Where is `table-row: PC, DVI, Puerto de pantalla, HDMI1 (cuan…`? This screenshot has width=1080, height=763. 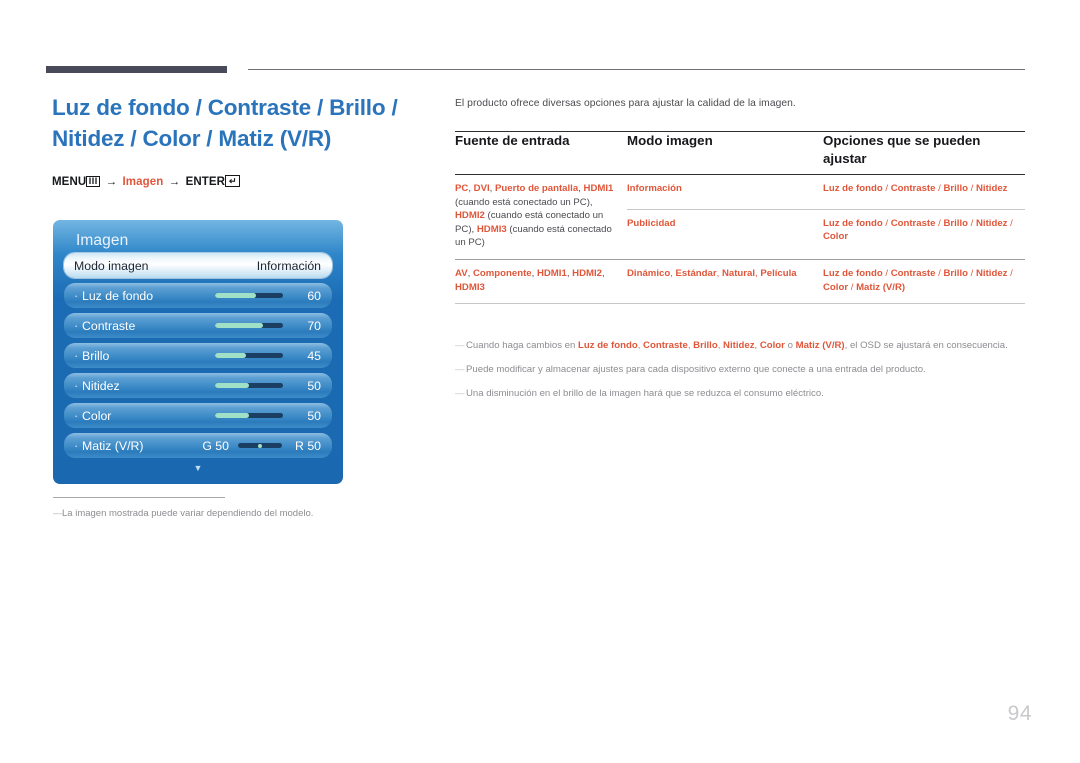 table-row: PC, DVI, Puerto de pantalla, HDMI1 (cuan… is located at coordinates (740, 217).